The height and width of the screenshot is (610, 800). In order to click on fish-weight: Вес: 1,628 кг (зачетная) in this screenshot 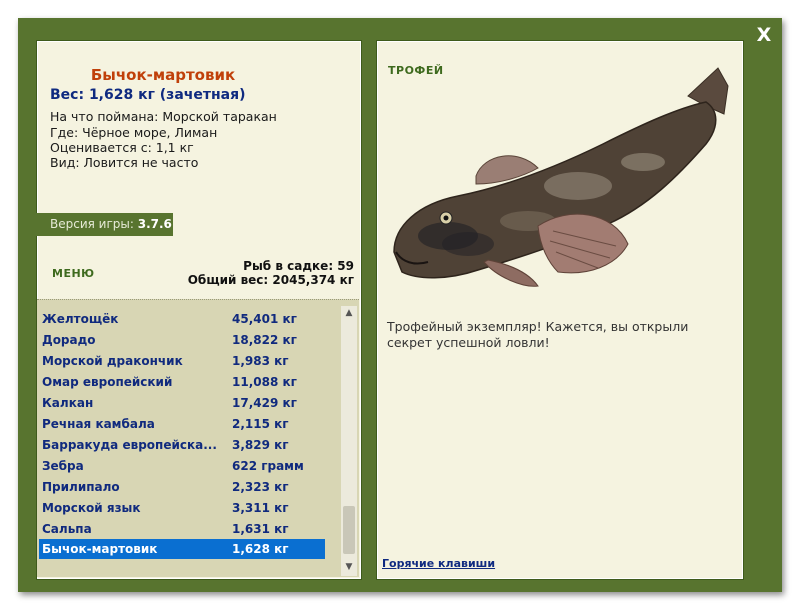, I will do `click(148, 95)`.